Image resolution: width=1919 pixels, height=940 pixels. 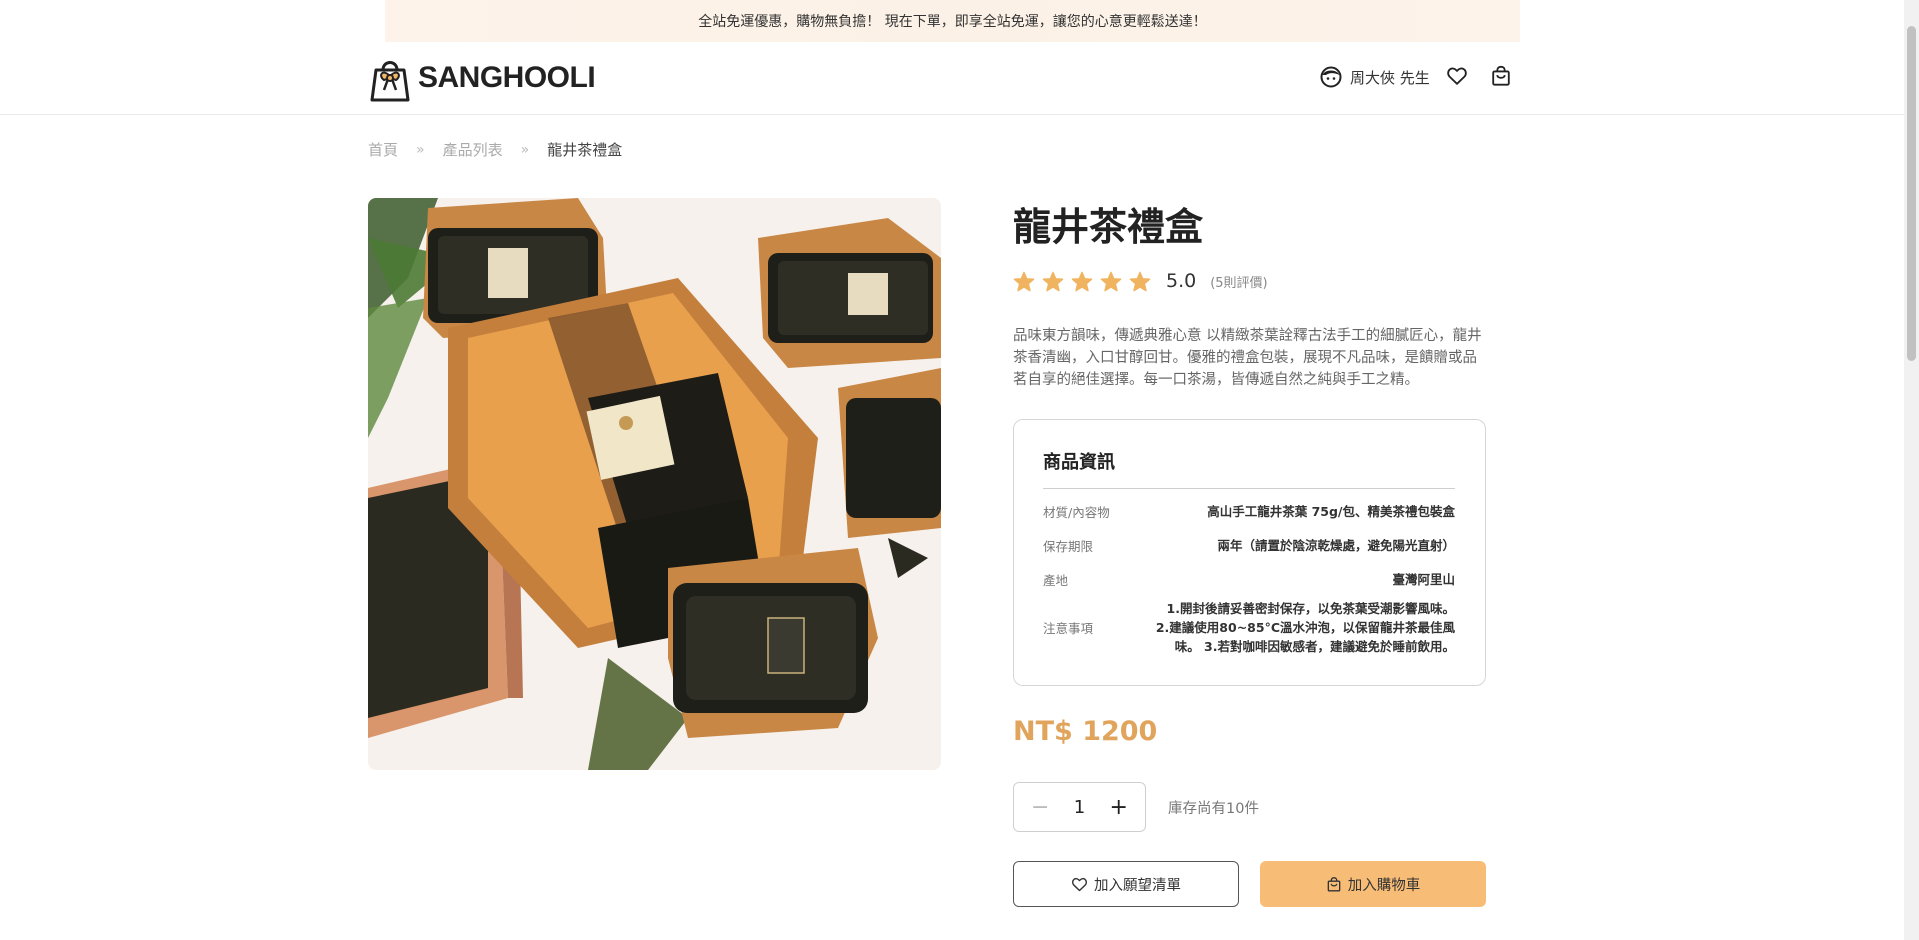 What do you see at coordinates (390, 81) in the screenshot?
I see `gift-bag-logo-icon` at bounding box center [390, 81].